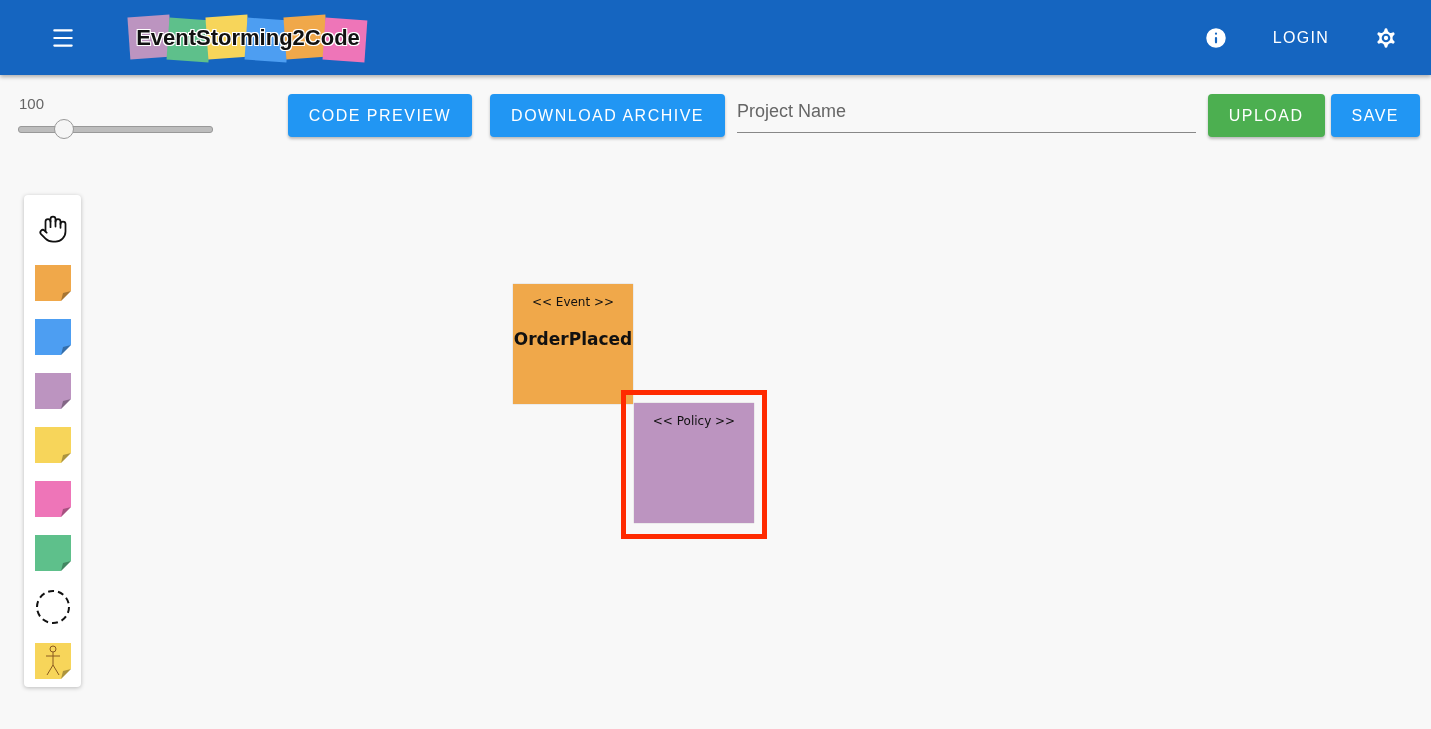 This screenshot has height=729, width=1431. What do you see at coordinates (115, 129) in the screenshot?
I see `zoom-slider` at bounding box center [115, 129].